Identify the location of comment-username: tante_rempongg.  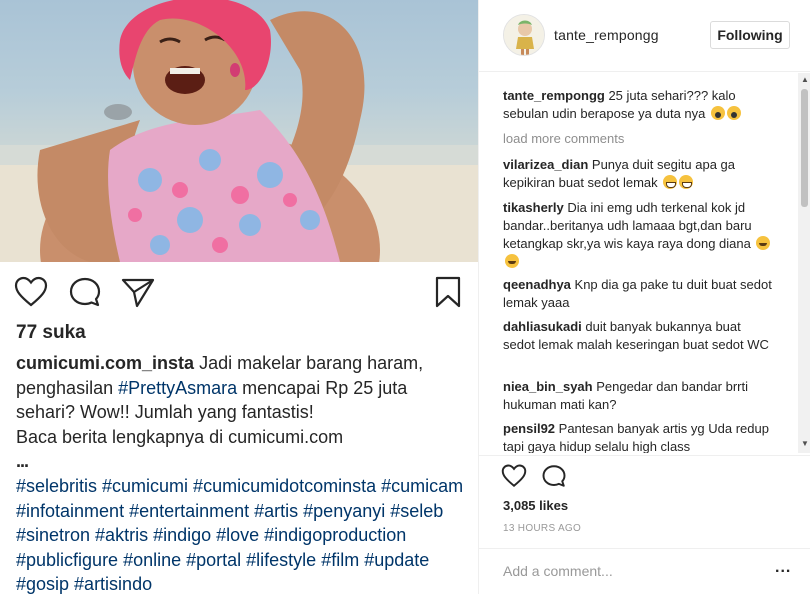
(554, 95).